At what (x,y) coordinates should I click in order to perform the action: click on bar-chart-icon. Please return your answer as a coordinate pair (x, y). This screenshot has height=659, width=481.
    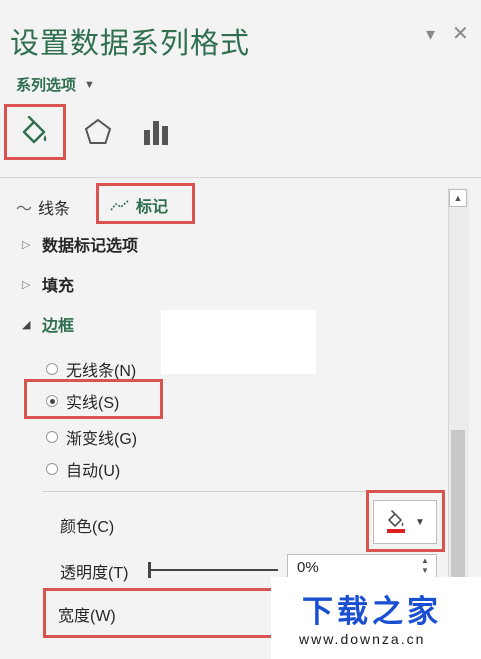
    Looking at the image, I should click on (156, 133).